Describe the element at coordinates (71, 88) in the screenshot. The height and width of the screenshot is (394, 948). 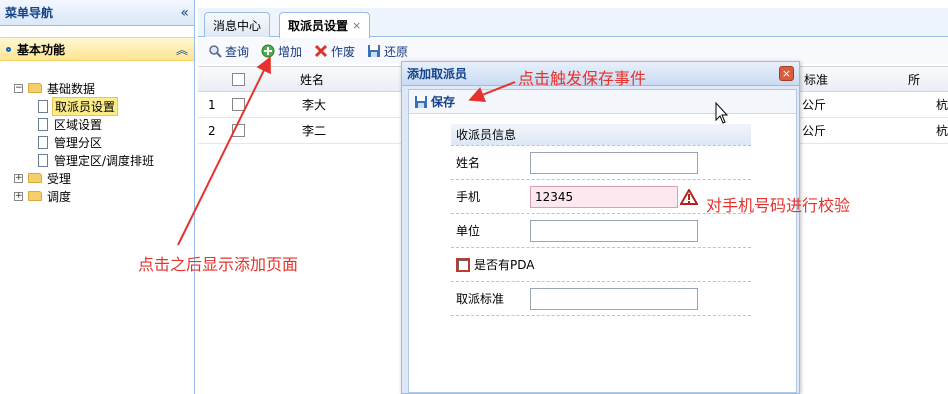
I see `tree-label: 基础数据` at that location.